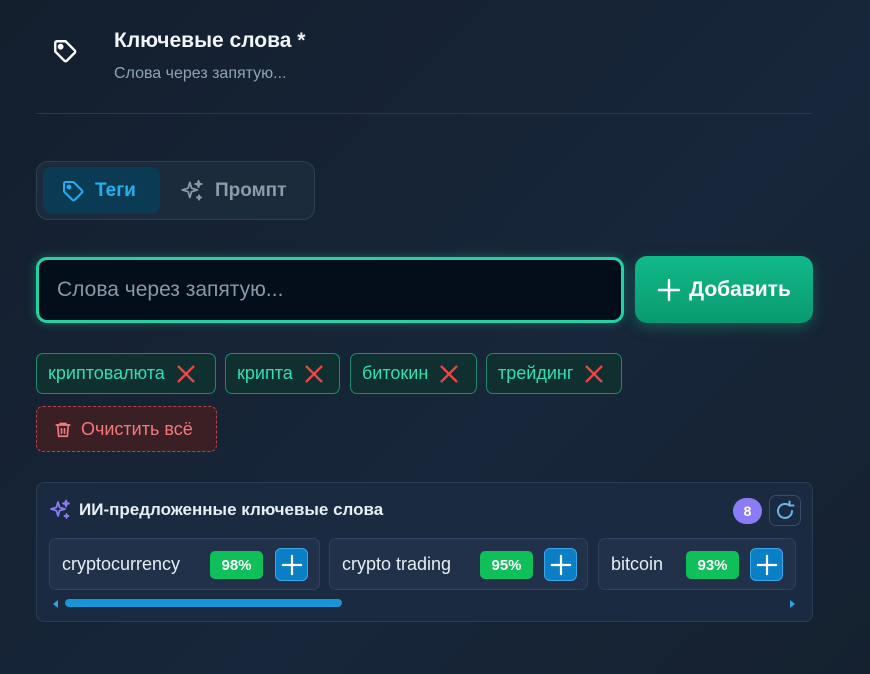  I want to click on clear-all-label: Очистить всё, so click(137, 428).